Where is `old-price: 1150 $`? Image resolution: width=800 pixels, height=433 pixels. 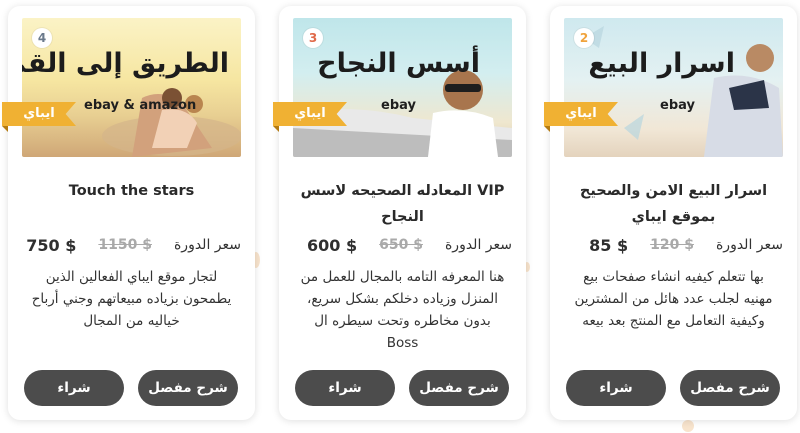
old-price: 1150 $ is located at coordinates (125, 245).